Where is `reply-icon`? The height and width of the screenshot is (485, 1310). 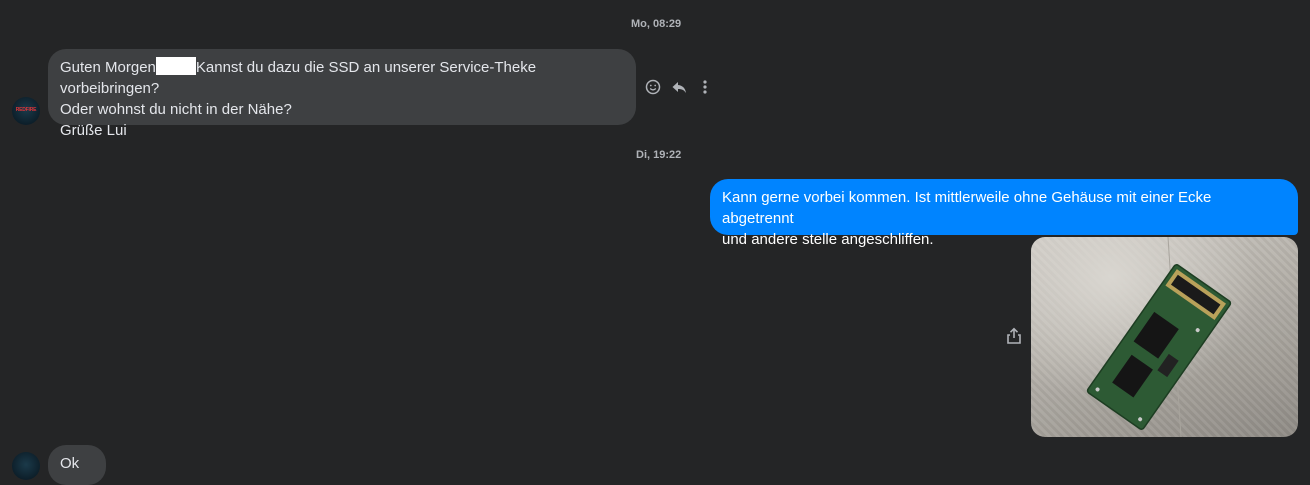
reply-icon is located at coordinates (679, 87).